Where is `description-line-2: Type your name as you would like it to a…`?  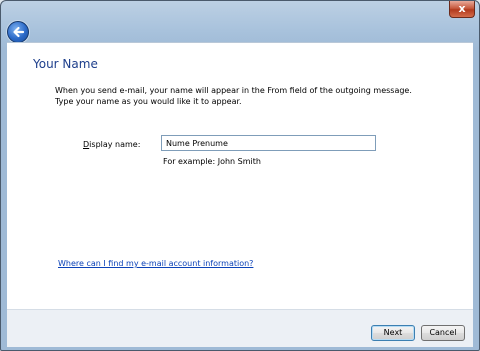
description-line-2: Type your name as you would like it to a… is located at coordinates (148, 101).